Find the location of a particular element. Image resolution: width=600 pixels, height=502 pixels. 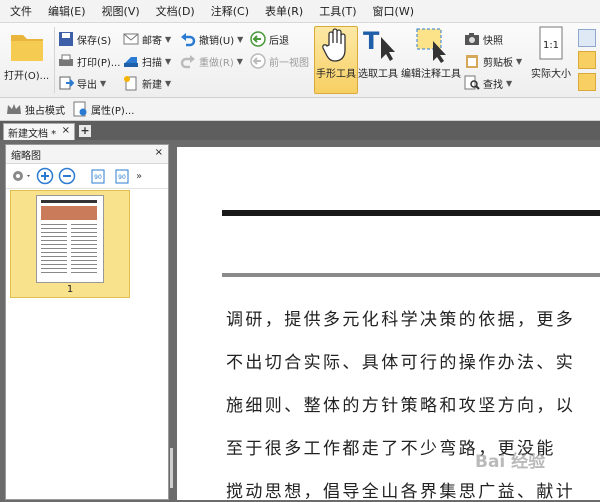

menu-document: 文档(D) is located at coordinates (173, 11).